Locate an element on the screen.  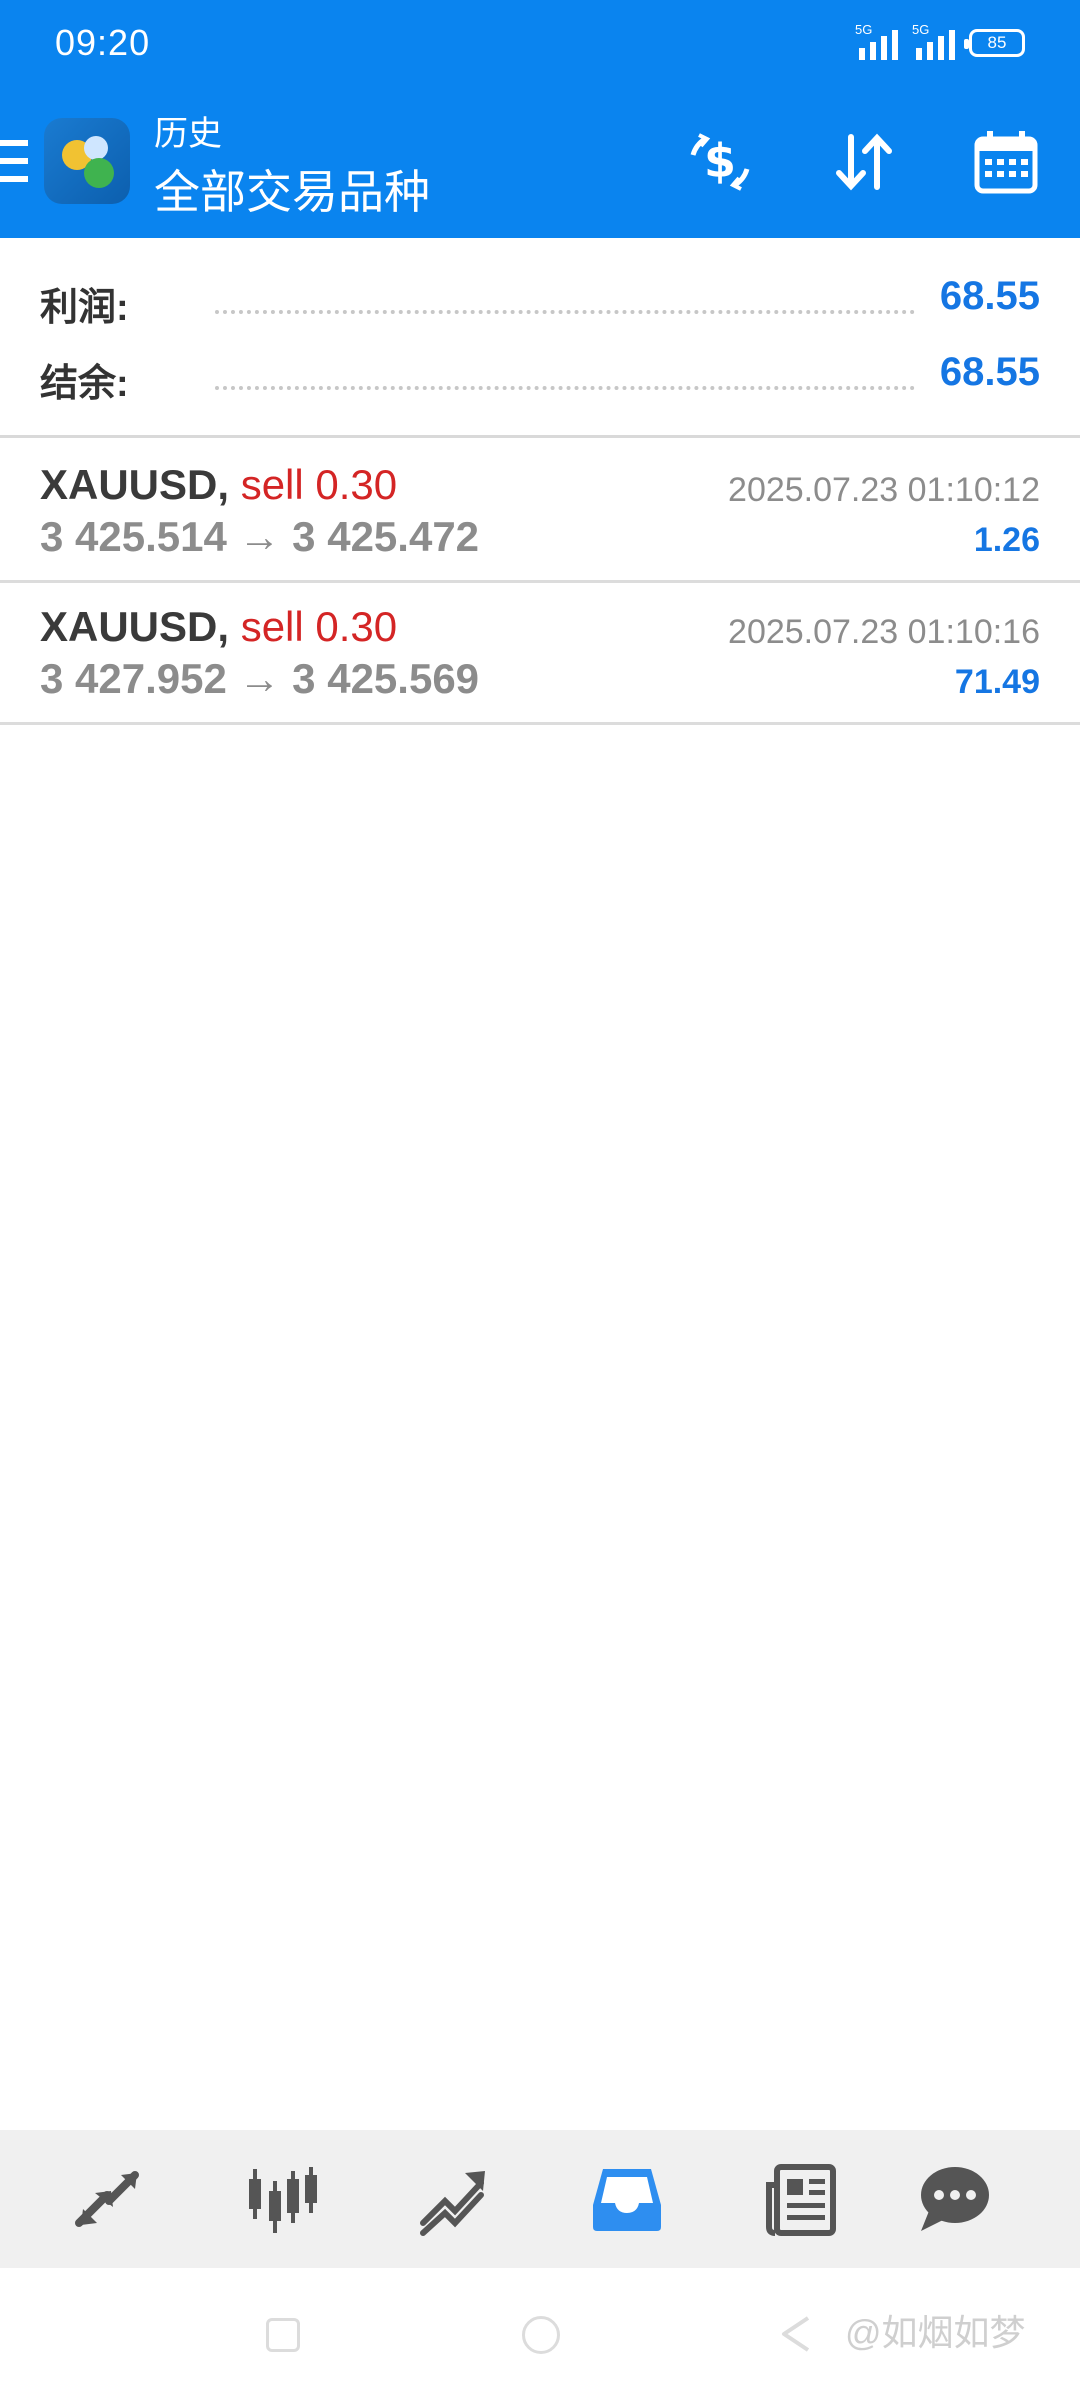
back-button is located at coordinates (796, 2334).